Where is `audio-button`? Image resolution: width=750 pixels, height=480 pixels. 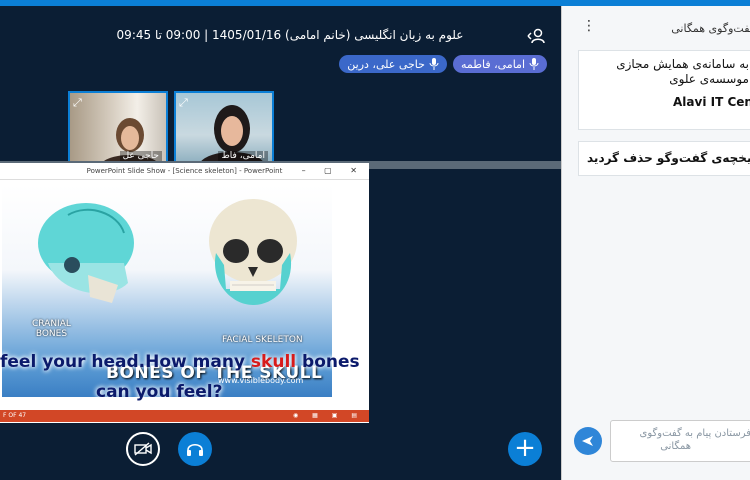 audio-button is located at coordinates (195, 449).